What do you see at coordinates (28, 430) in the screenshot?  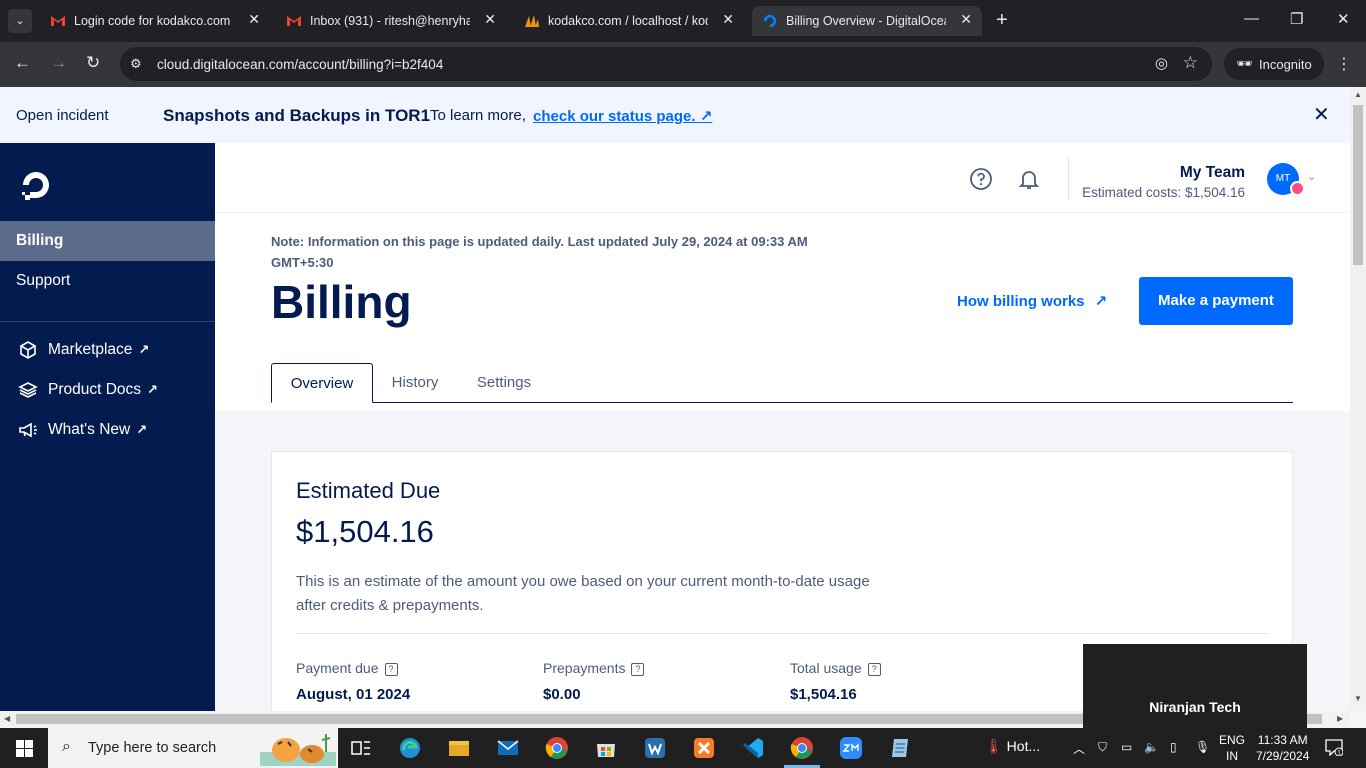 I see `megaphone-icon` at bounding box center [28, 430].